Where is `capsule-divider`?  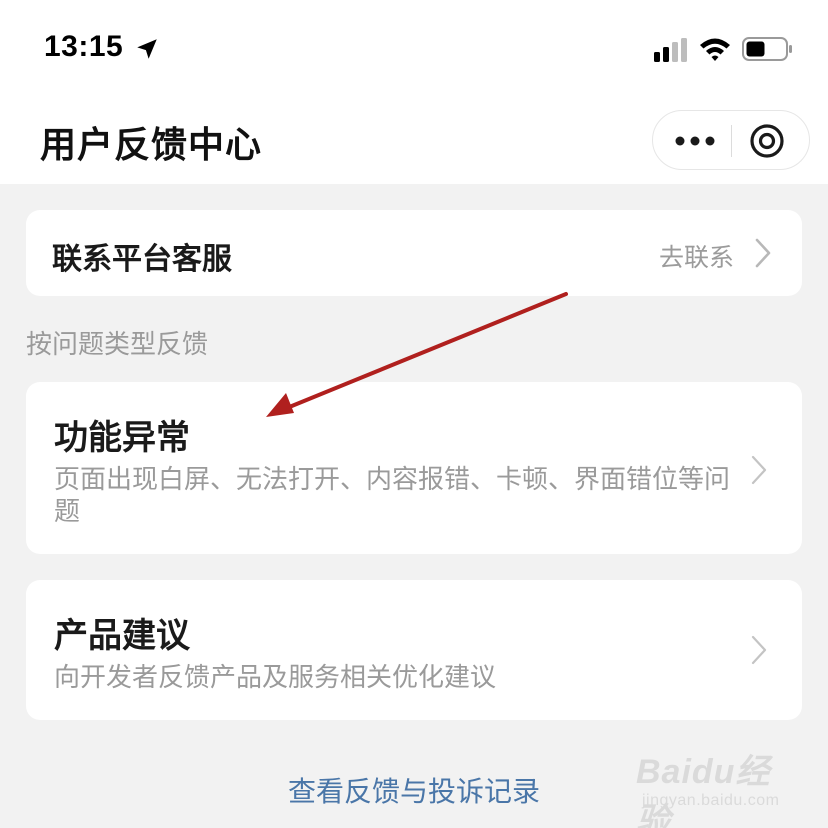
capsule-divider is located at coordinates (731, 141).